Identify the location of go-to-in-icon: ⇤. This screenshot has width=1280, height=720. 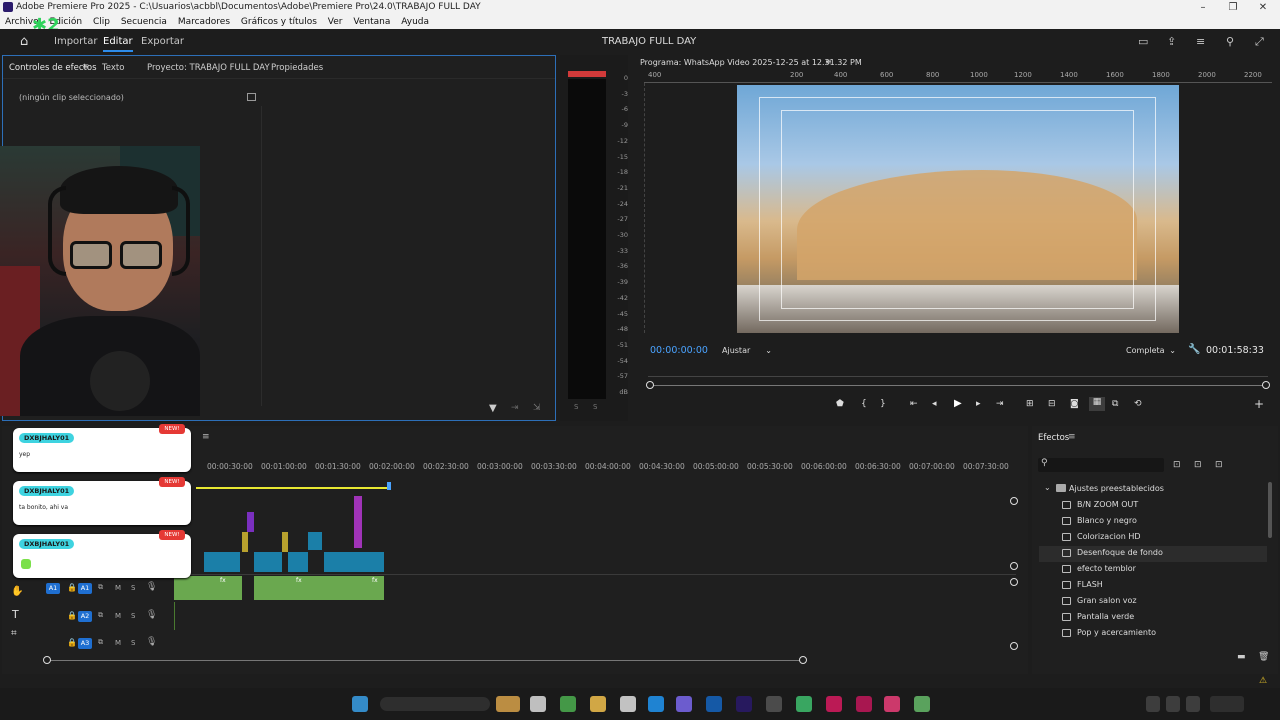
(914, 404).